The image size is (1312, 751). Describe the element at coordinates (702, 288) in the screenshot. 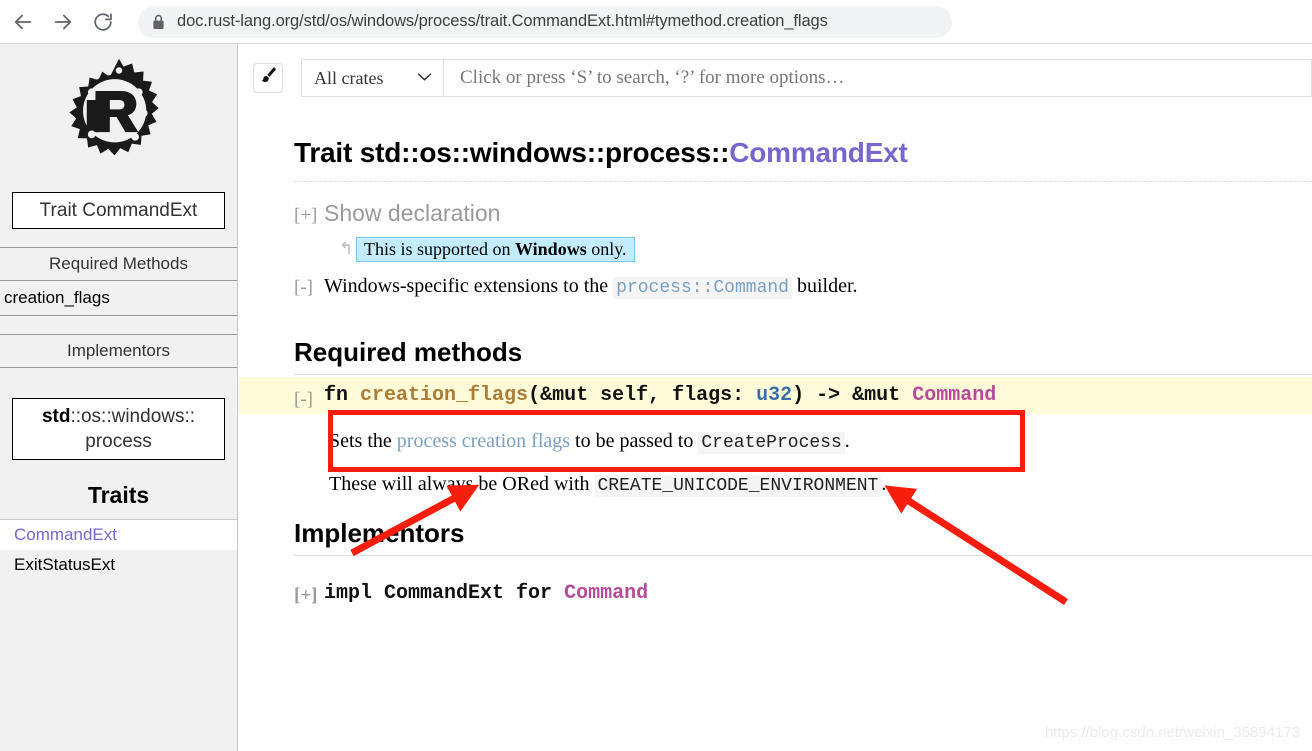

I see `docblock-code-link: process::Command` at that location.